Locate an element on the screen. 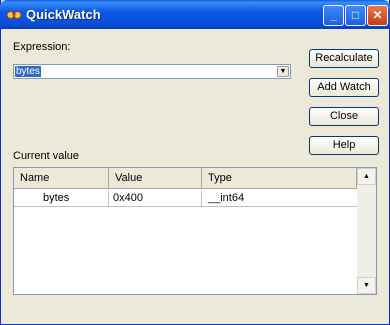  add-watch-button: Add Watch is located at coordinates (344, 87).